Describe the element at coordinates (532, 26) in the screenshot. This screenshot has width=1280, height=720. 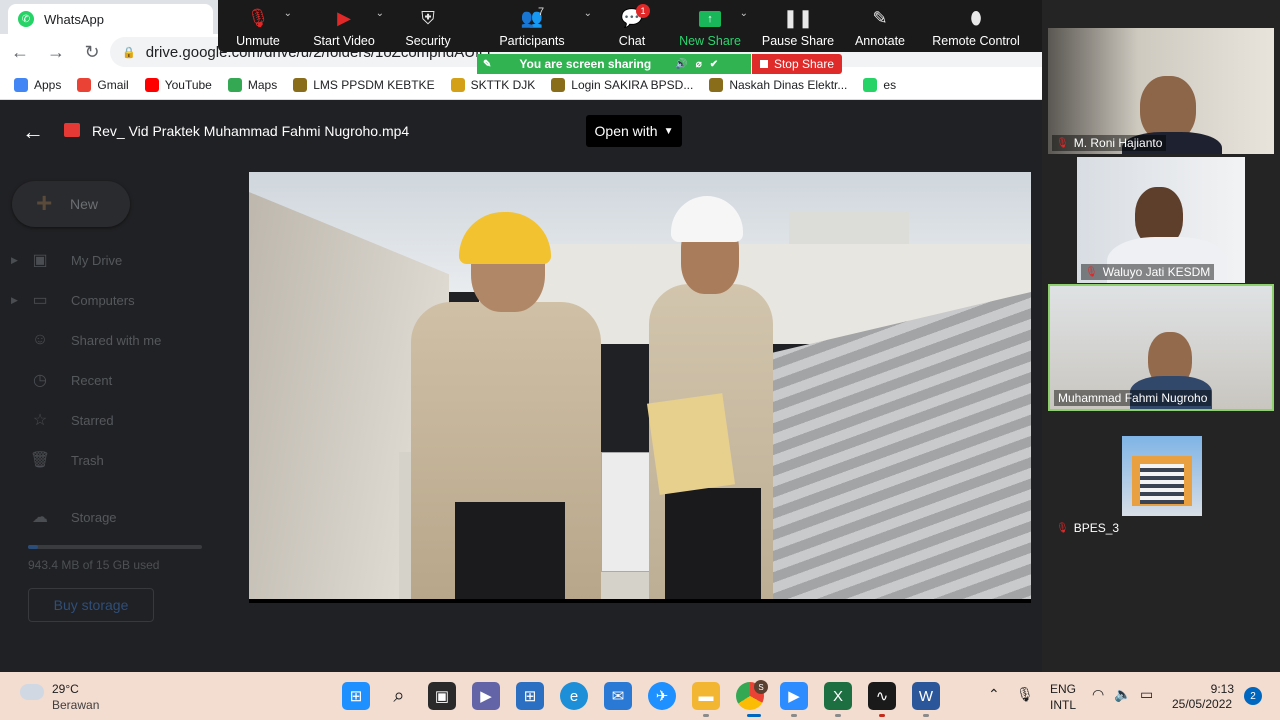
I see `participants-button: 👥 Participants ⌄ 7` at that location.